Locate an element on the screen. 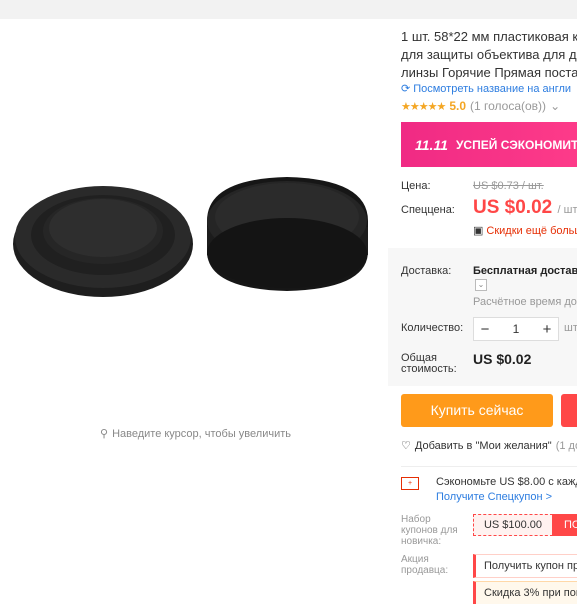 The width and height of the screenshot is (577, 604). sale-price-label: Спеццена: is located at coordinates (428, 210).